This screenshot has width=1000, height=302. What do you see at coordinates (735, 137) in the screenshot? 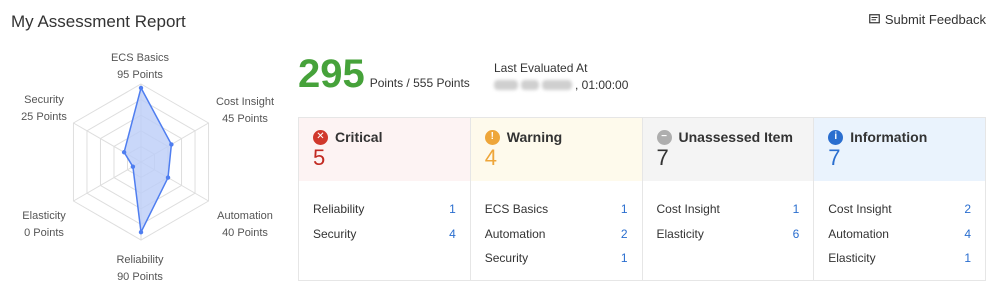
I see `card-title: Unassessed Item` at bounding box center [735, 137].